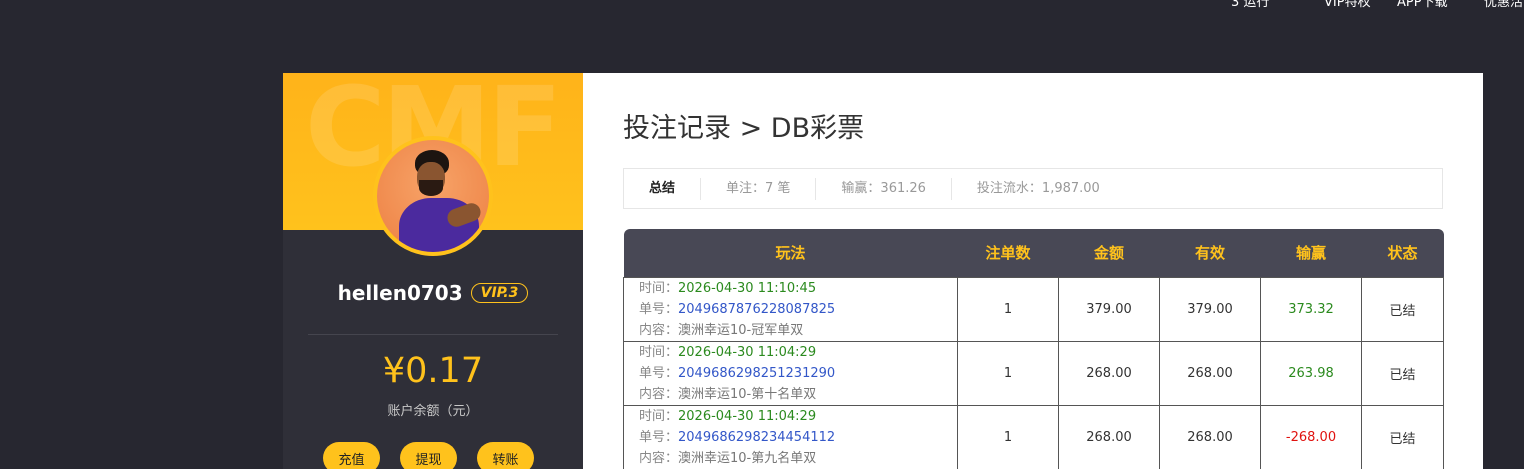  I want to click on deposit-button: 充值, so click(351, 455).